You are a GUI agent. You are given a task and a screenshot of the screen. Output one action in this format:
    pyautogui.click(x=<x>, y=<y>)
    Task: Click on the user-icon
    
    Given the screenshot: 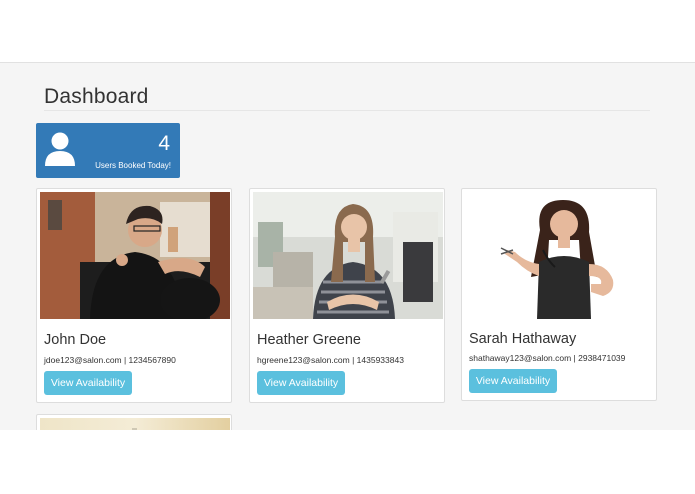 What is the action you would take?
    pyautogui.click(x=60, y=149)
    